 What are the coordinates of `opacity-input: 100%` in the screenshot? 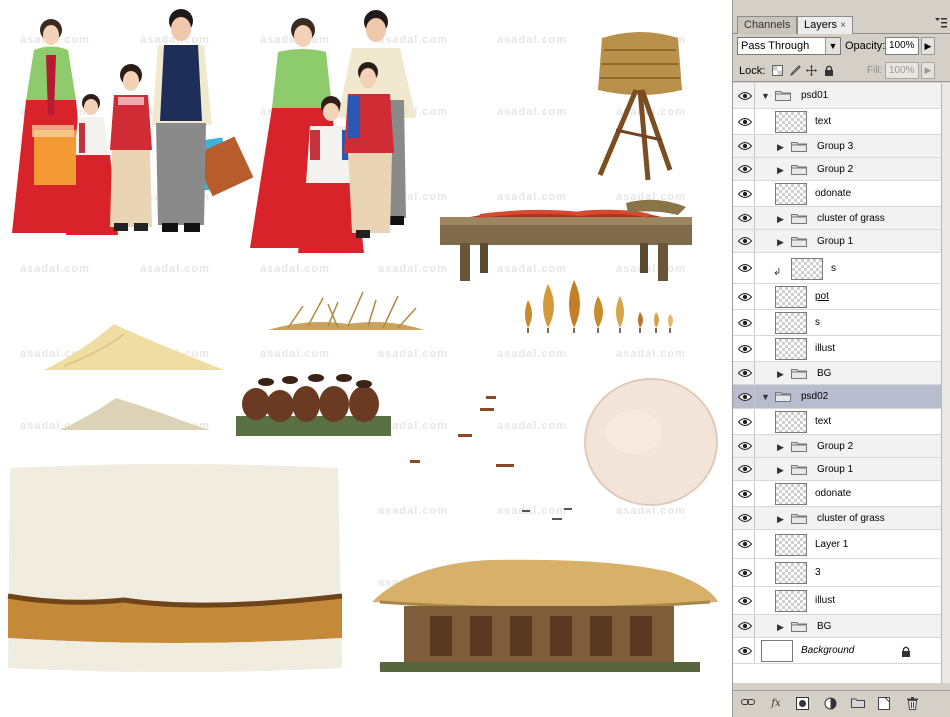 It's located at (902, 46).